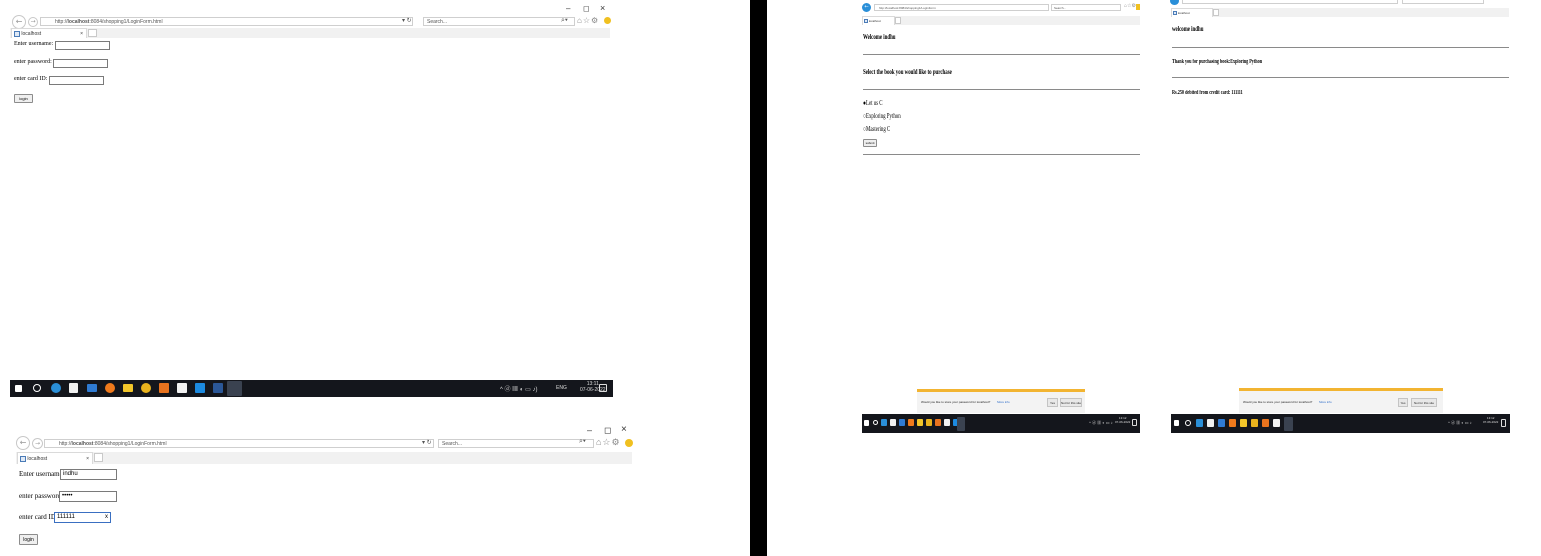 The height and width of the screenshot is (556, 1541). Describe the element at coordinates (1499, 1) in the screenshot. I see `toolbar-icons` at that location.